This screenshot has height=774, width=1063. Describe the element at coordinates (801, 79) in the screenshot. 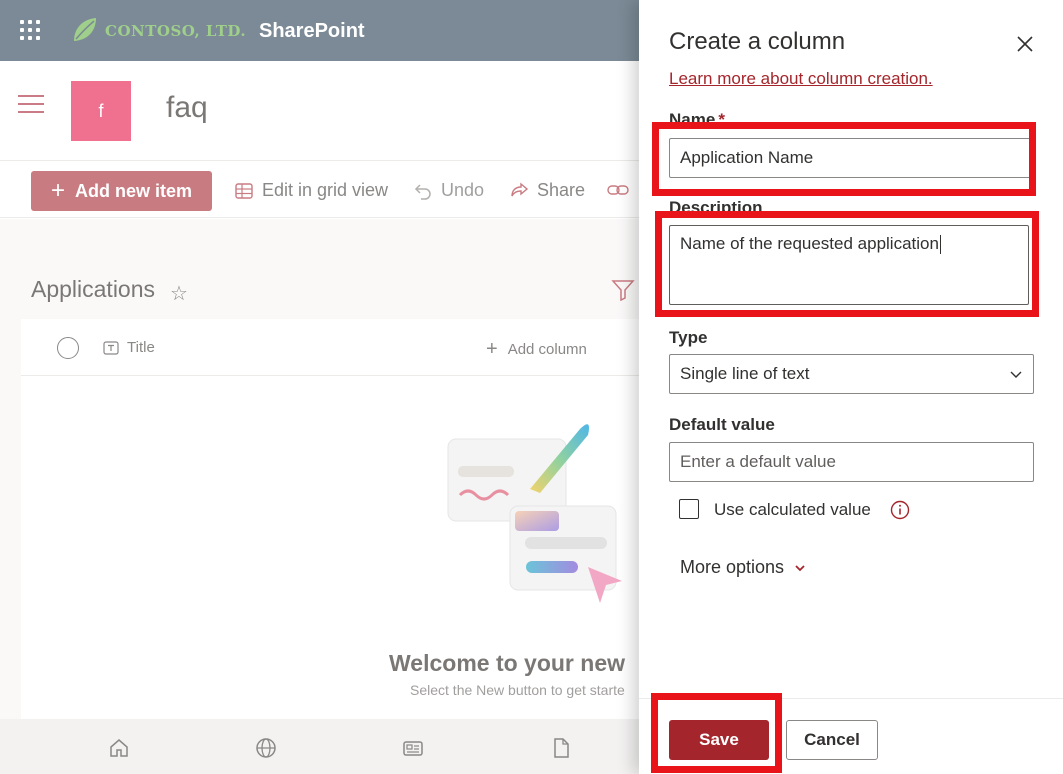

I see `learn-more-link: Learn more about column creation.` at that location.